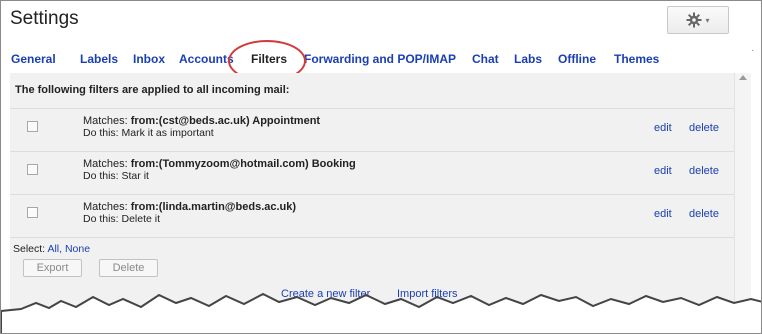 The width and height of the screenshot is (762, 334). I want to click on filter-action: Do this: Mark it as important, so click(148, 133).